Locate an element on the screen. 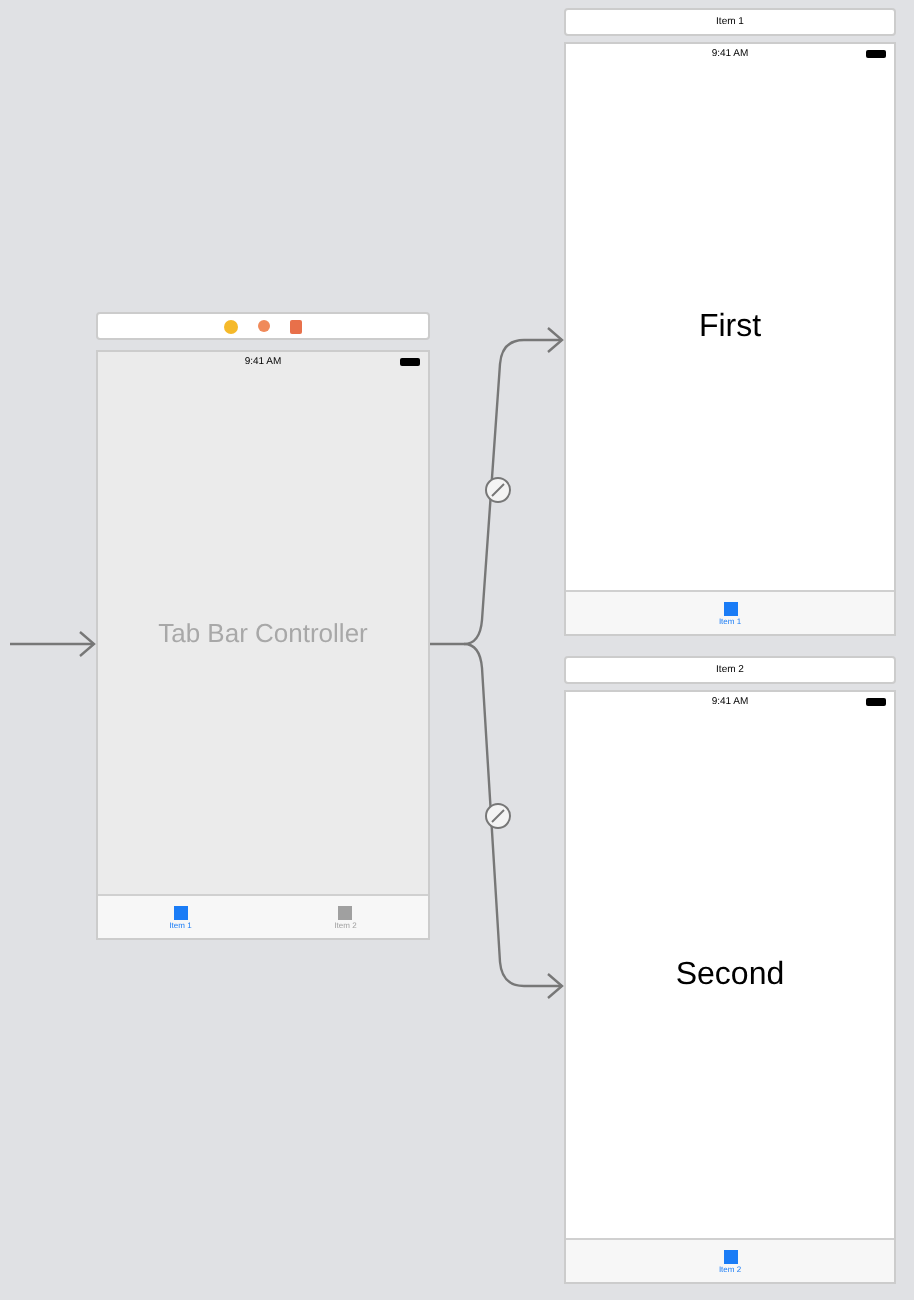 The image size is (914, 1300). scene-title: Tab Bar Controller is located at coordinates (263, 633).